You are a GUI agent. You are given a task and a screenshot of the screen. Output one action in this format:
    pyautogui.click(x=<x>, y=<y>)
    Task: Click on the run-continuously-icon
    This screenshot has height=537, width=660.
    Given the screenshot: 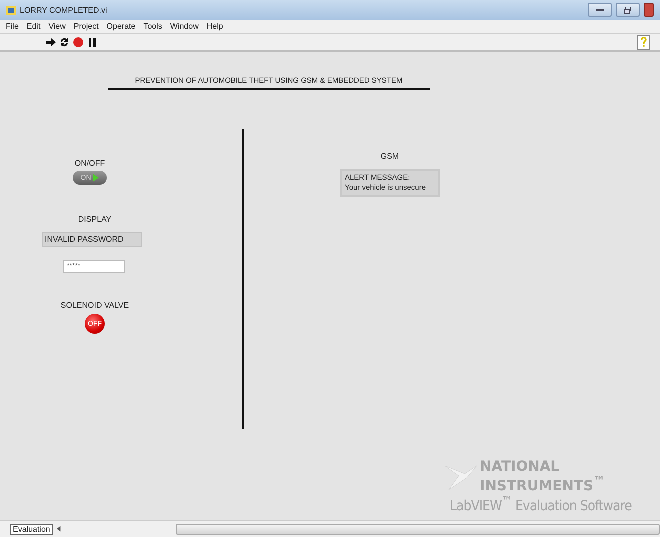 What is the action you would take?
    pyautogui.click(x=64, y=42)
    